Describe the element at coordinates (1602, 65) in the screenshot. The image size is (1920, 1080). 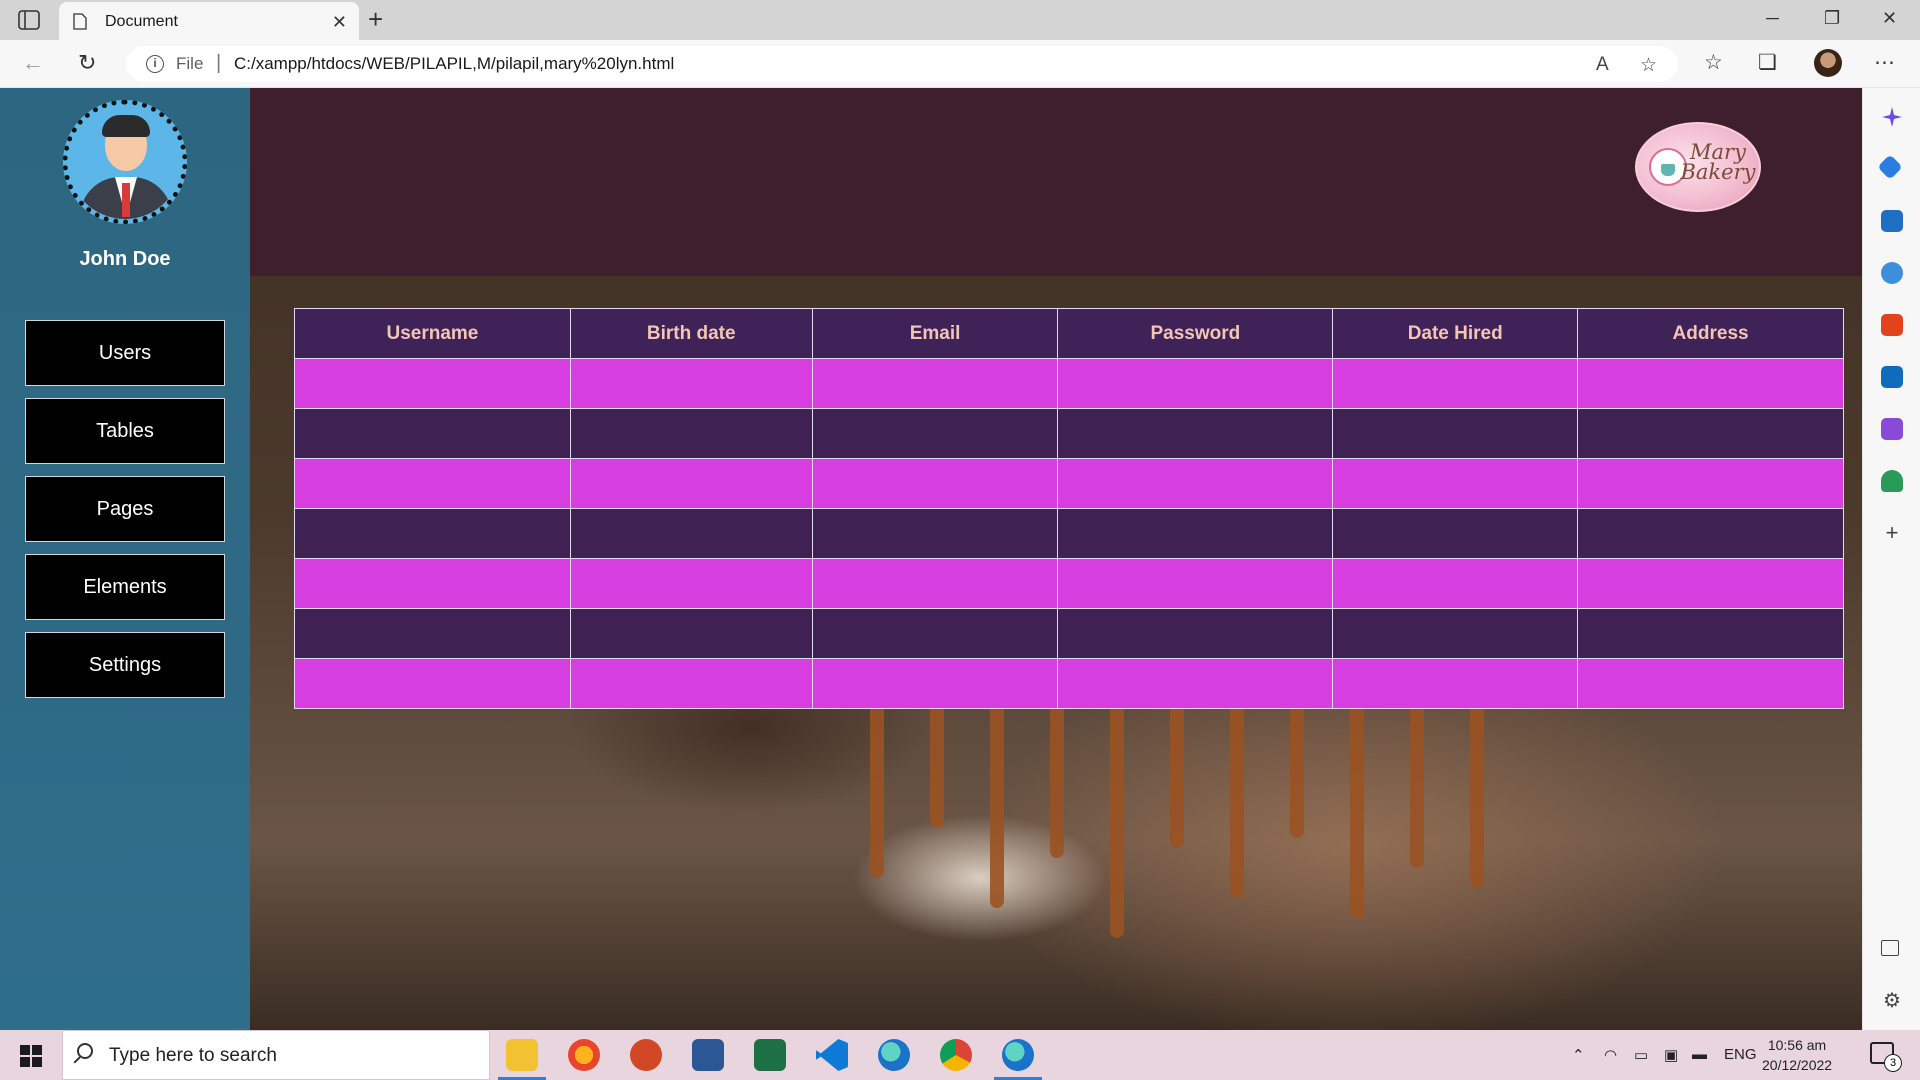
I see `read-aloud-icon: A` at that location.